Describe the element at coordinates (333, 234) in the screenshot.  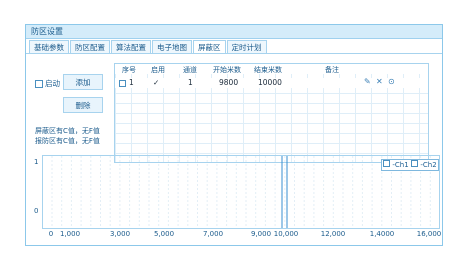
I see `x-tick-label: 12,000` at that location.